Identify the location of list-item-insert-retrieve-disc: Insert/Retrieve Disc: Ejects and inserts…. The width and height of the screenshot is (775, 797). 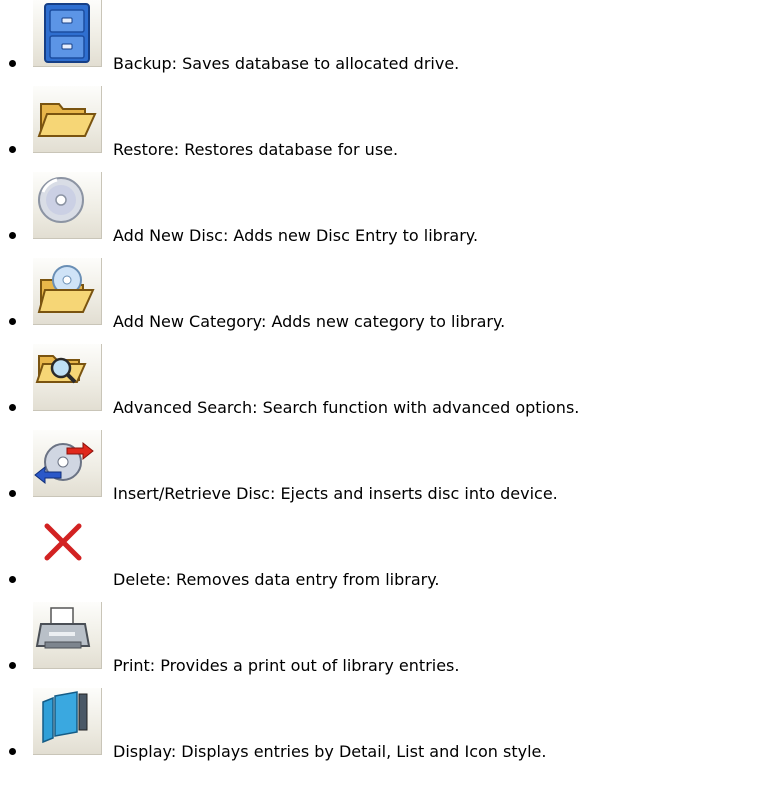
(387, 468).